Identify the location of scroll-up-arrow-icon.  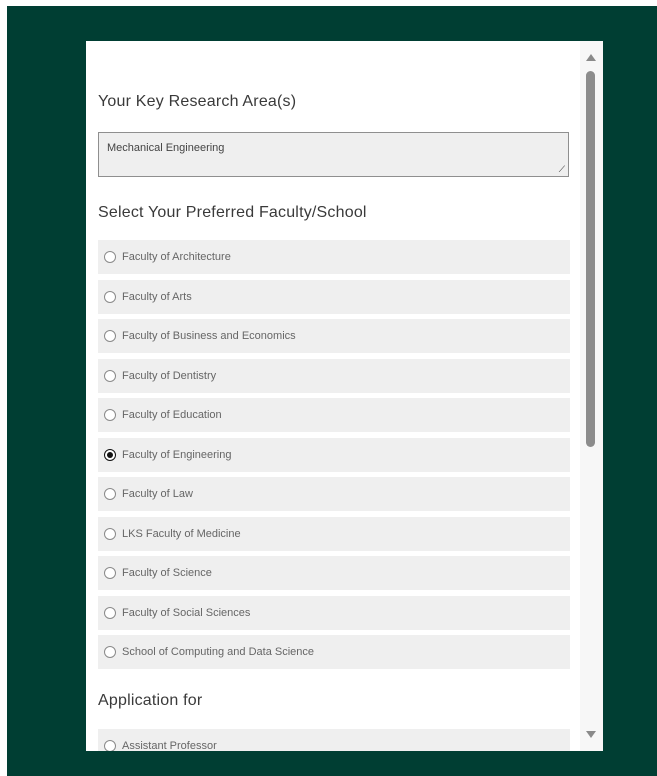
(591, 57).